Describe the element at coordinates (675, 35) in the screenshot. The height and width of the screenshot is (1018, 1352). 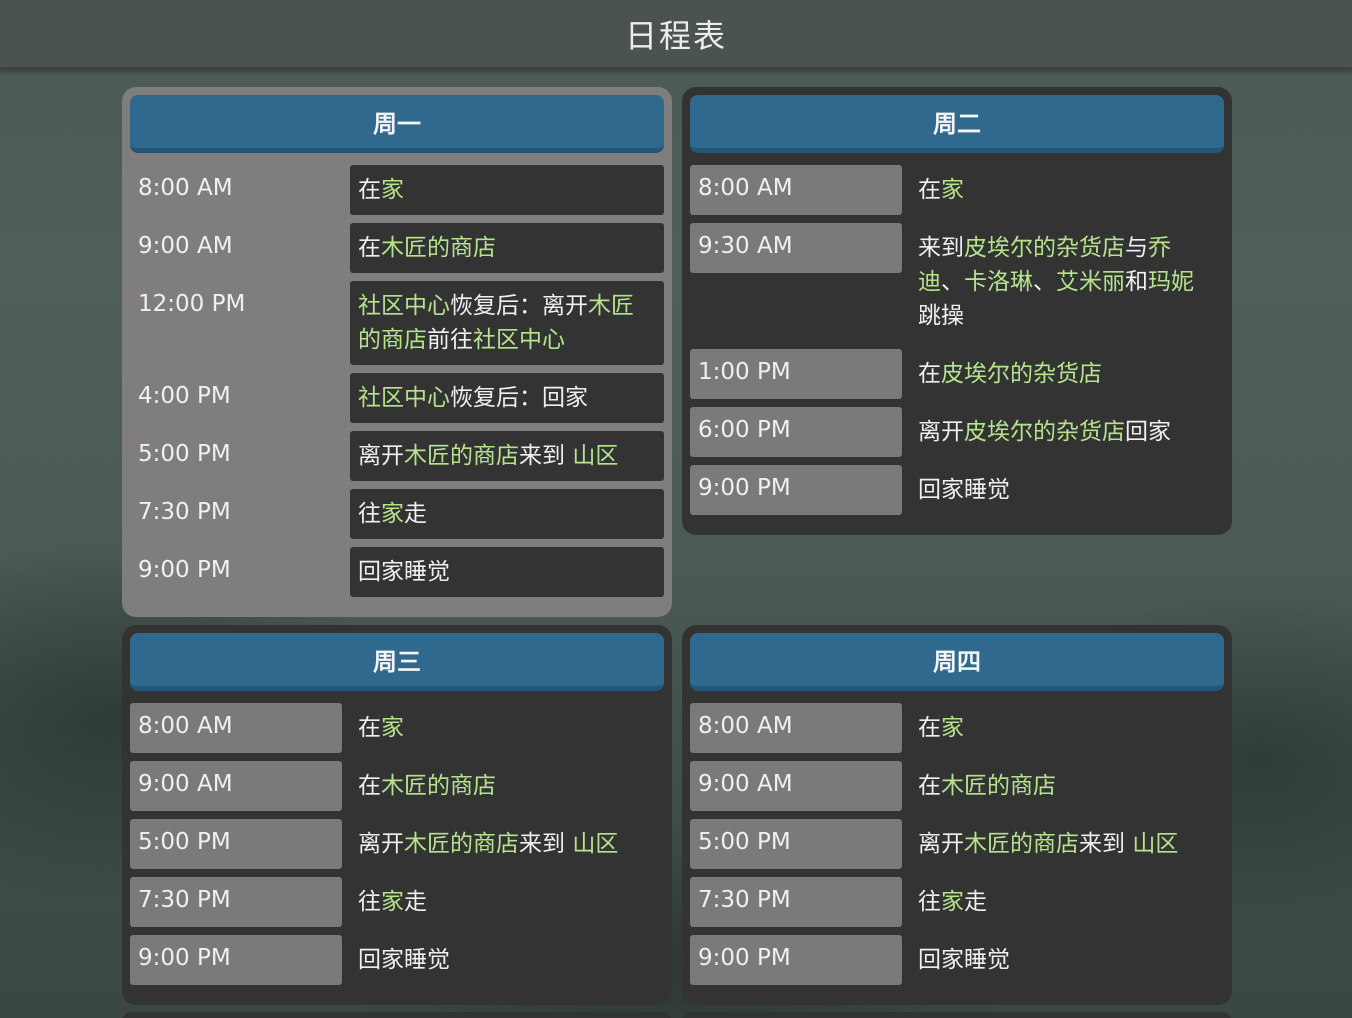
I see `page-title: 日程表` at that location.